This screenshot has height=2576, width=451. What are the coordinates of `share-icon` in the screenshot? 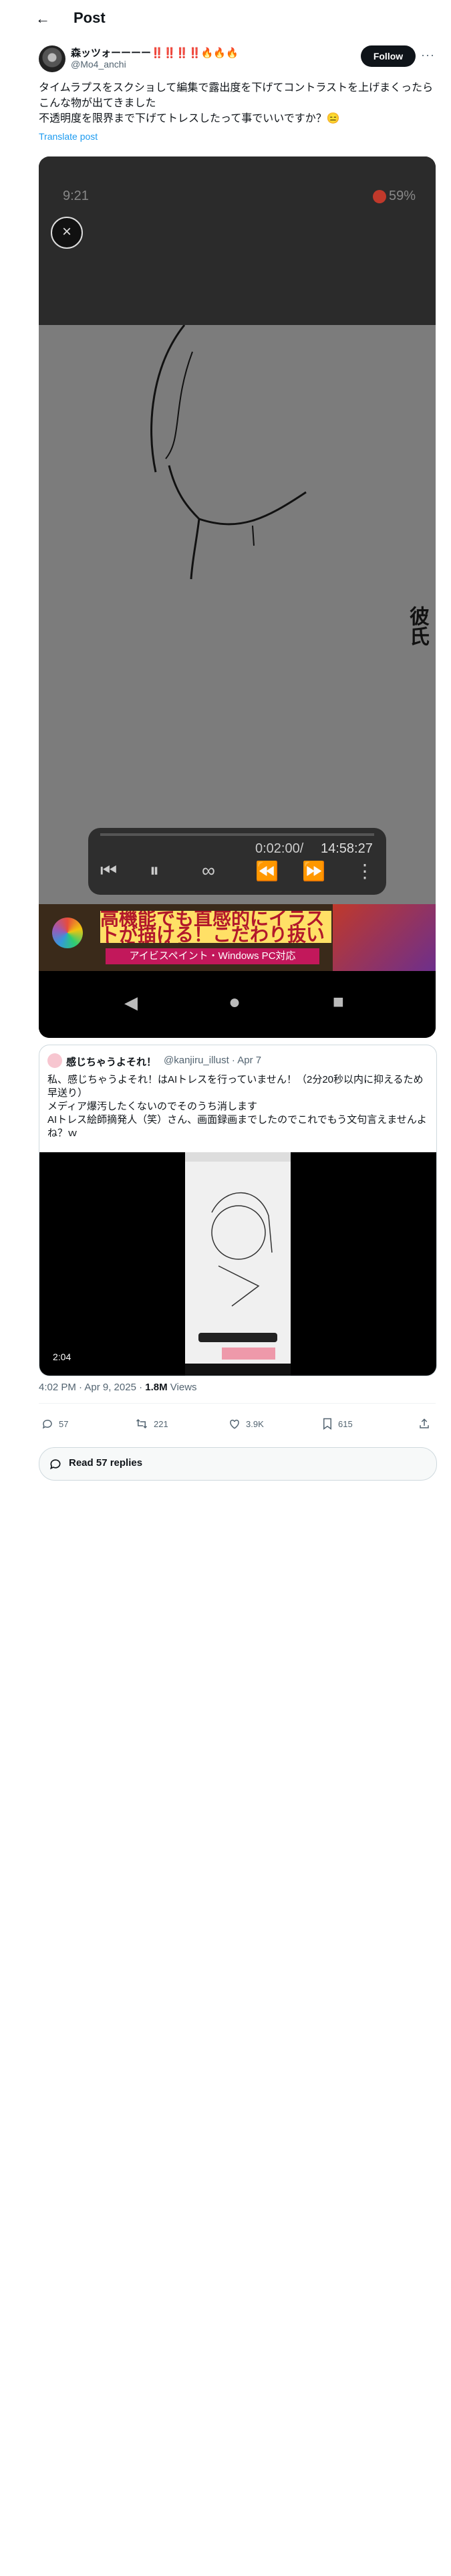 It's located at (424, 1423).